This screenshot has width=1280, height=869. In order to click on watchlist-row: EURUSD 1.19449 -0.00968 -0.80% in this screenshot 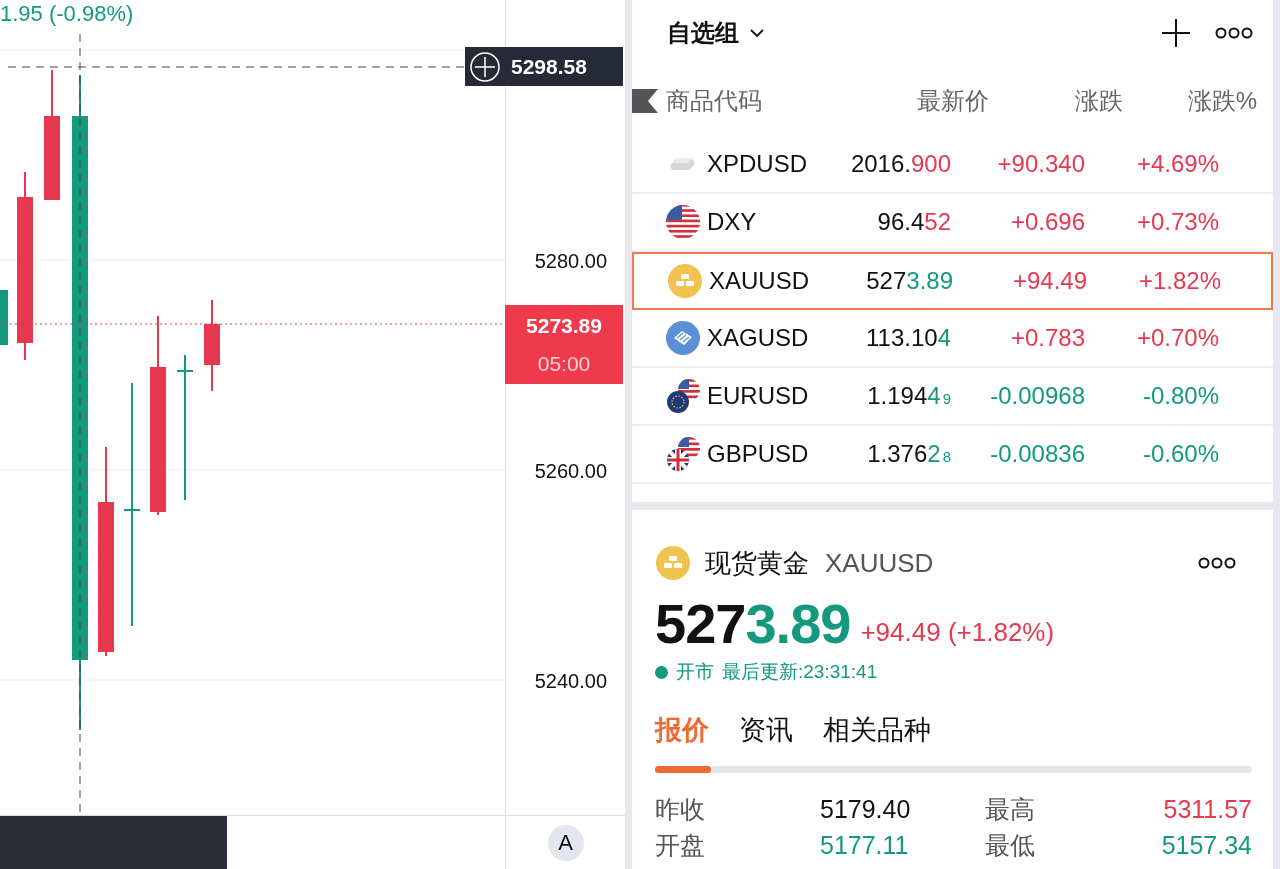, I will do `click(952, 397)`.